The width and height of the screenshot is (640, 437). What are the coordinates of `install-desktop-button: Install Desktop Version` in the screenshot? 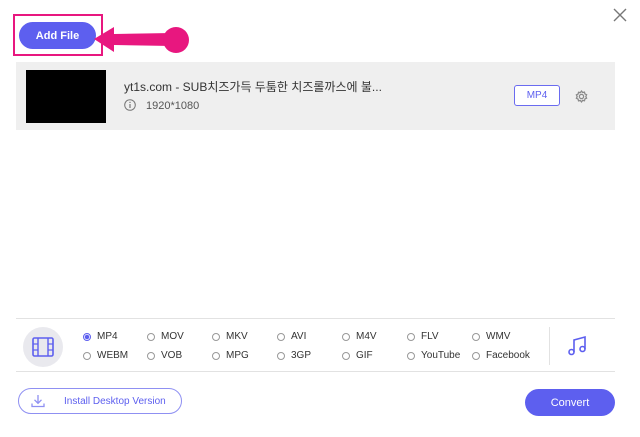 It's located at (100, 401).